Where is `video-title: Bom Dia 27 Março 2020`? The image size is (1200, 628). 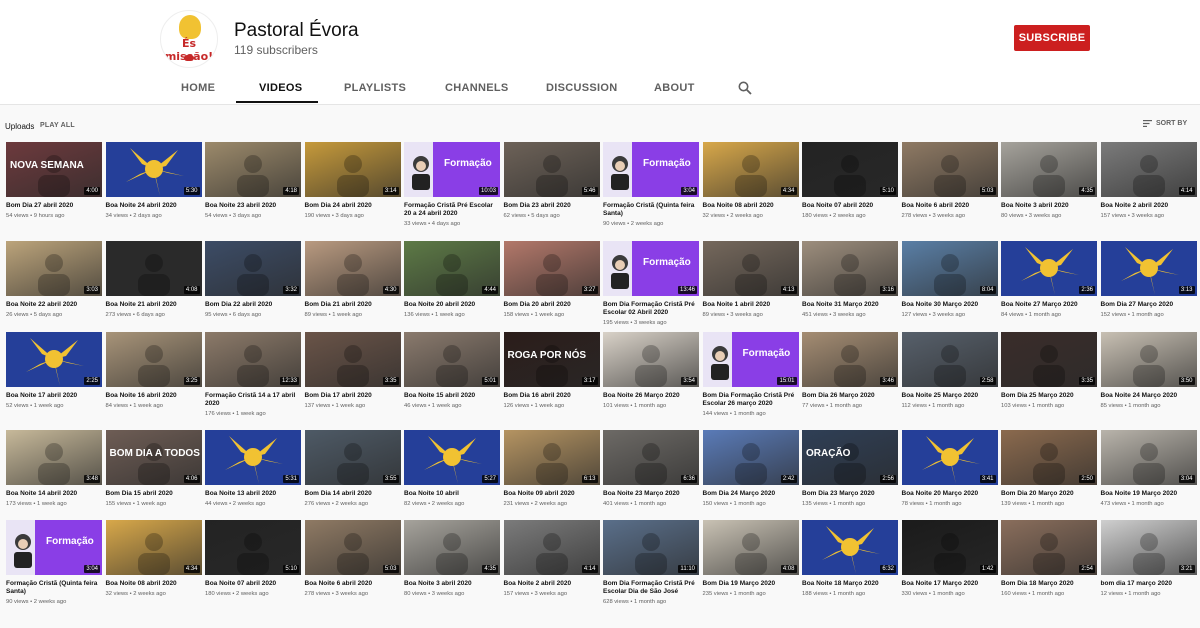
video-title: Bom Dia 27 Março 2020 is located at coordinates (1149, 305).